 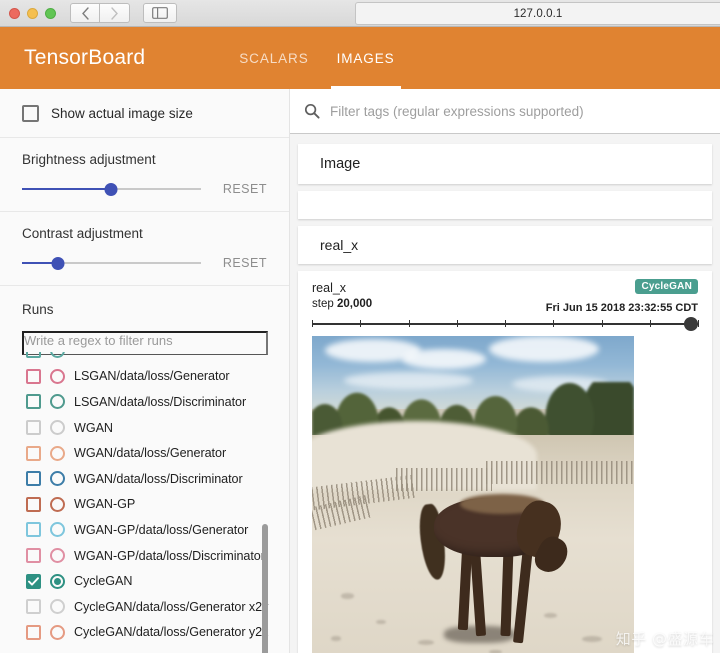 I want to click on checkmark-icon, so click(x=33, y=581).